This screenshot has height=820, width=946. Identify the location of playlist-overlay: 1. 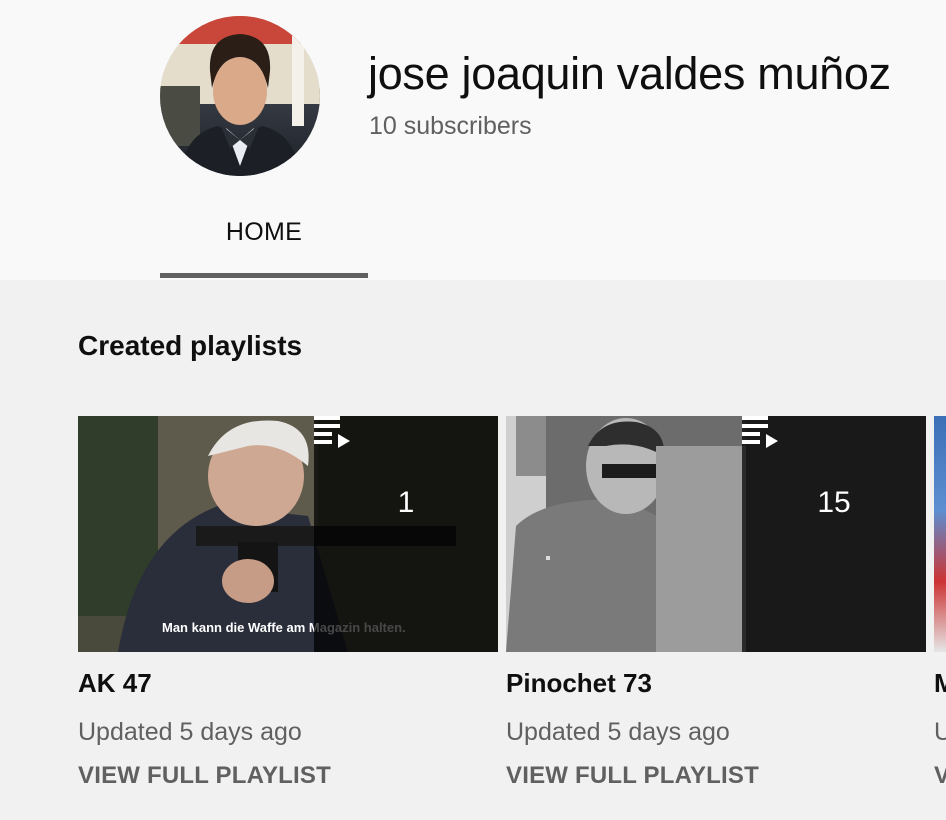
(406, 534).